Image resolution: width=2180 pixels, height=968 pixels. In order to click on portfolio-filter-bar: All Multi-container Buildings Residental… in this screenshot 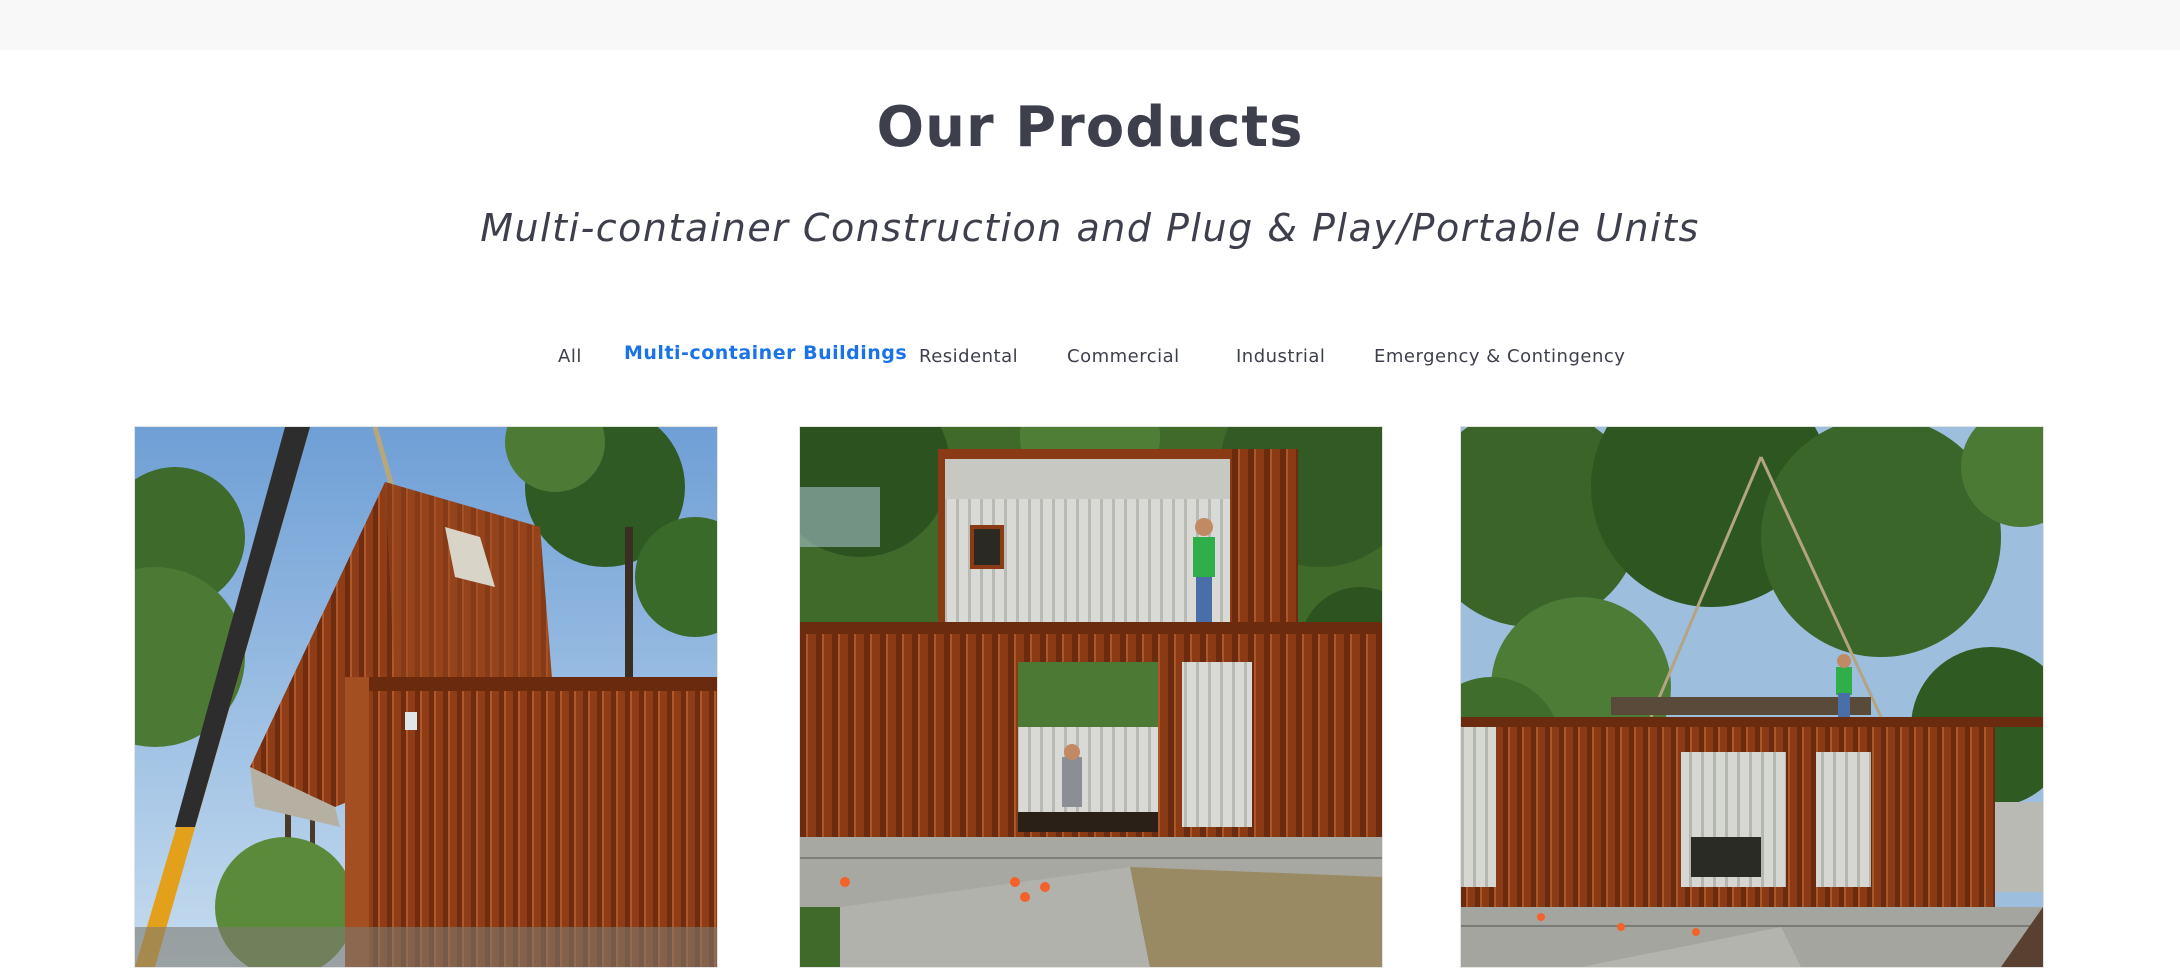, I will do `click(1090, 355)`.